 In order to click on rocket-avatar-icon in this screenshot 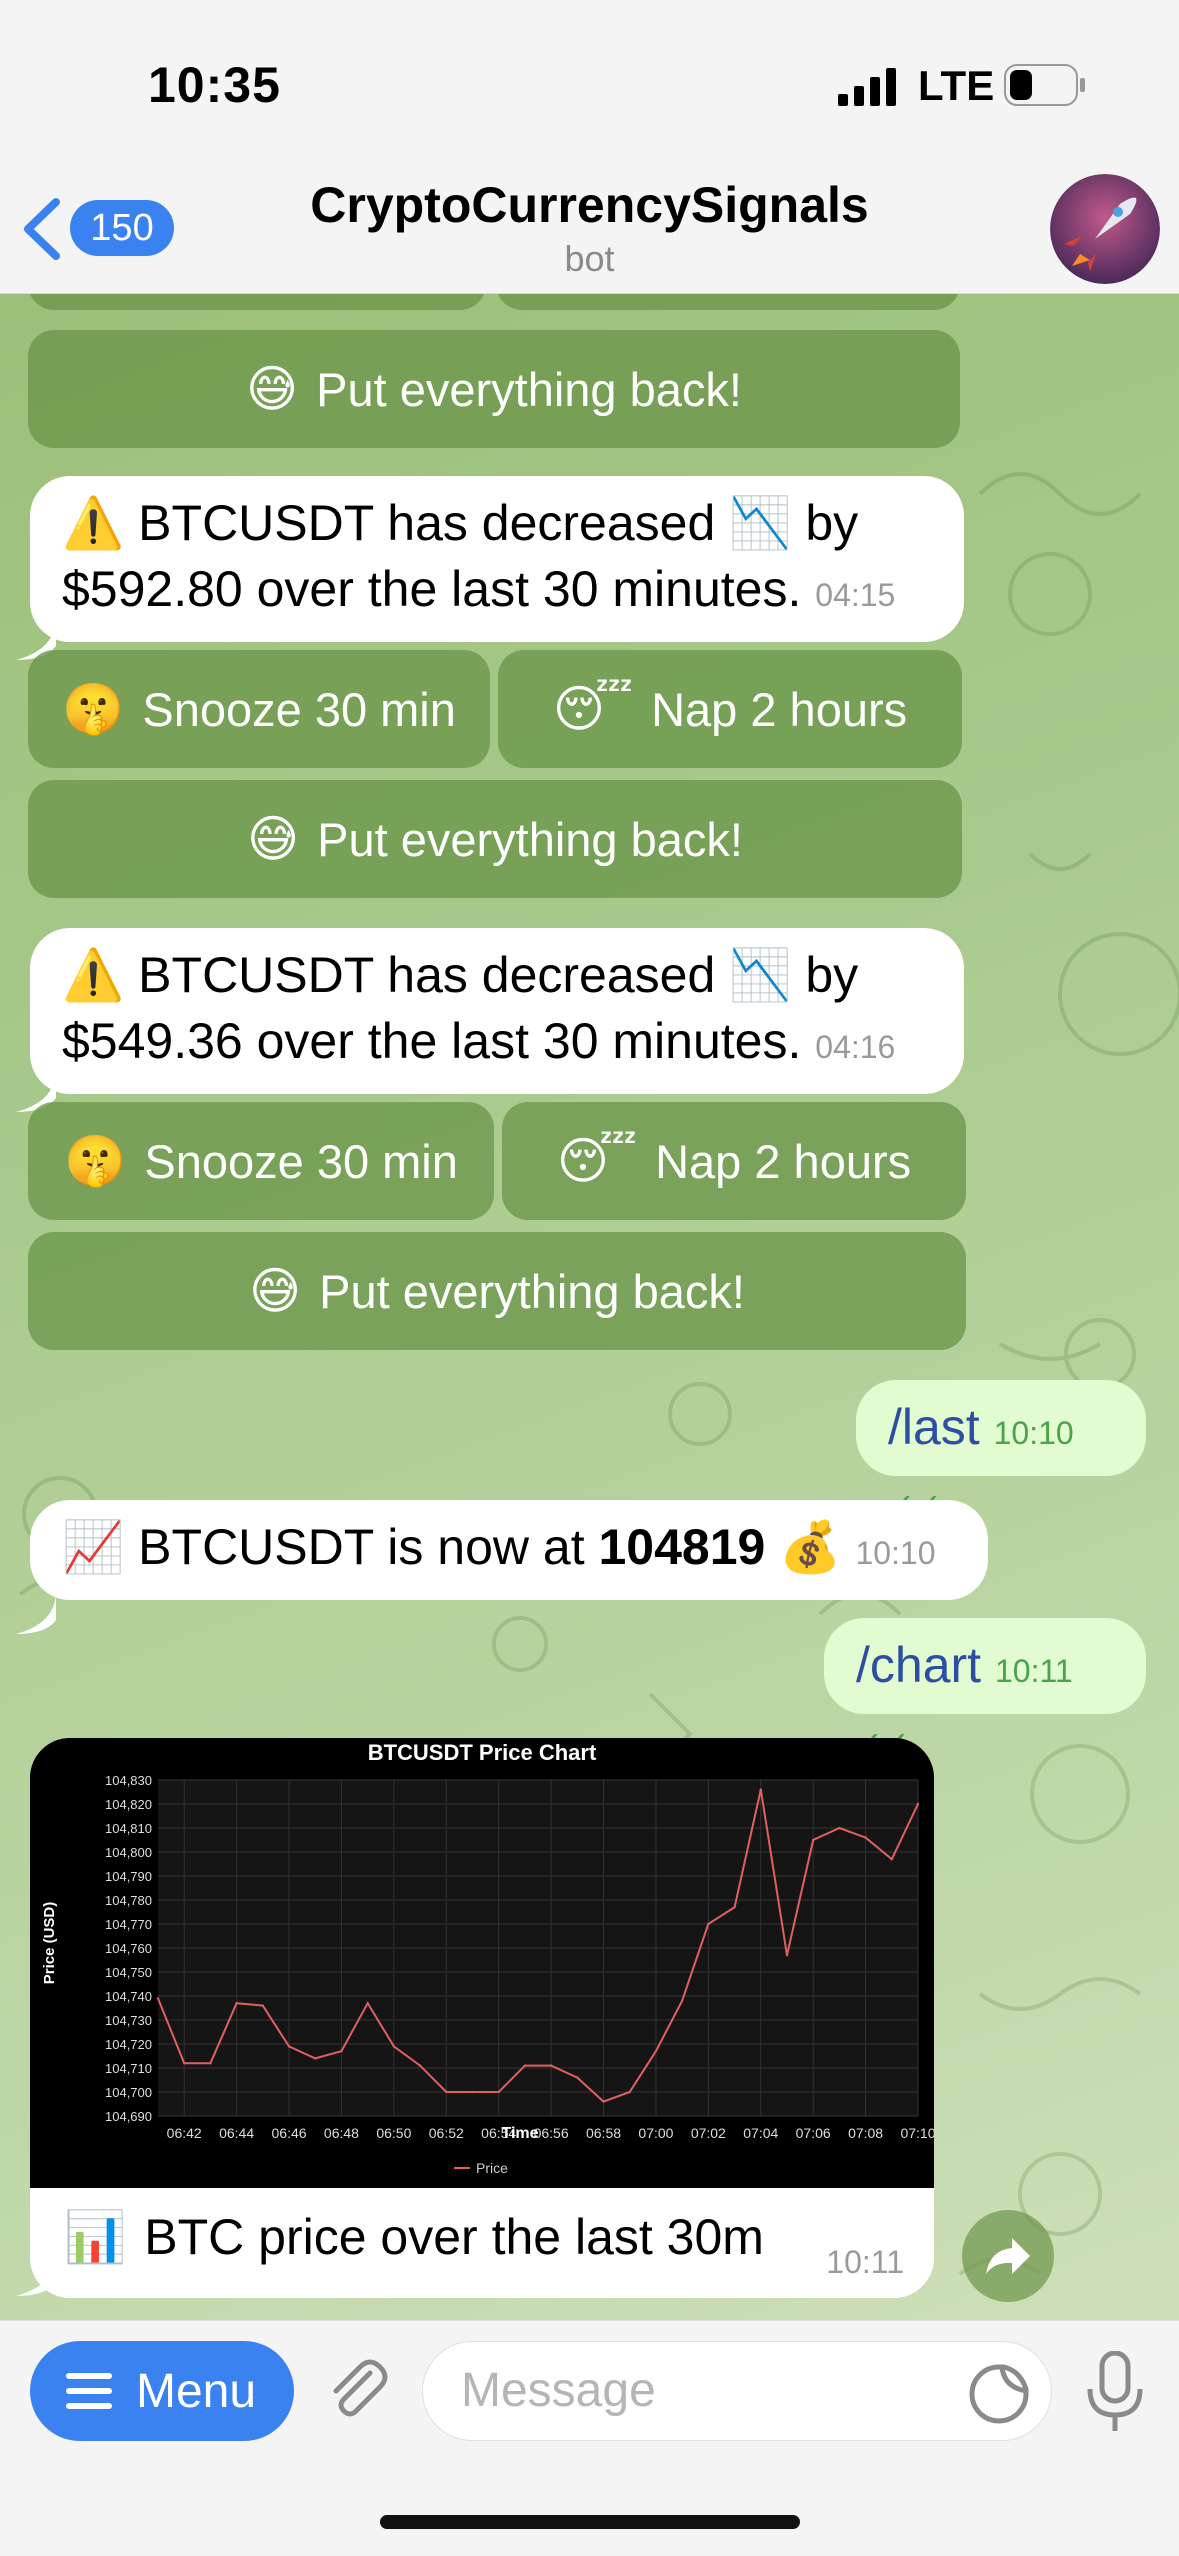, I will do `click(1105, 229)`.